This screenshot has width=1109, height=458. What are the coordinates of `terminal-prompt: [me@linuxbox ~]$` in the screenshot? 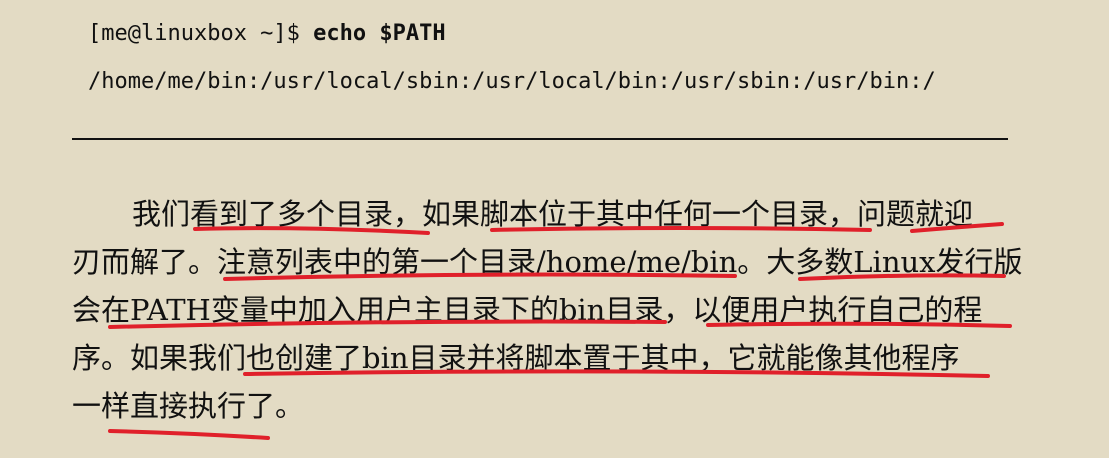 It's located at (201, 33).